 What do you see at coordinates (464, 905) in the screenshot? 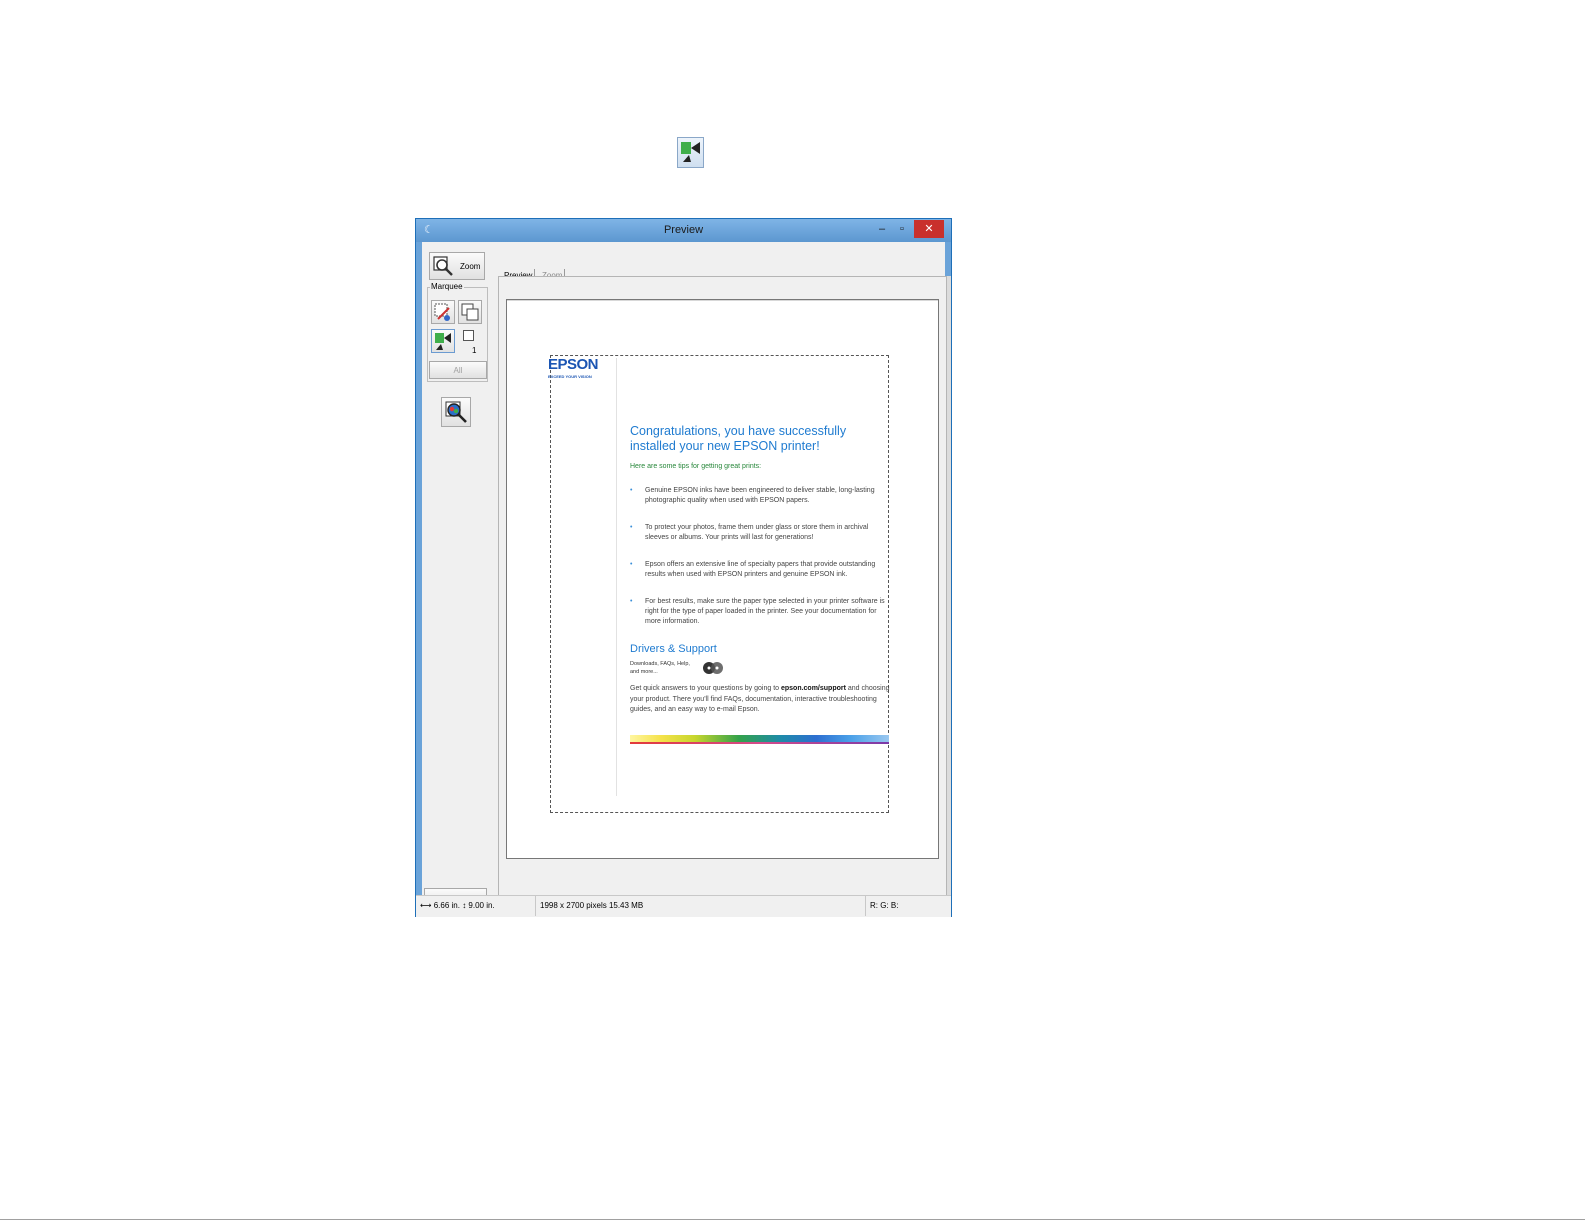
I see `height-arrow-icon: ↕` at bounding box center [464, 905].